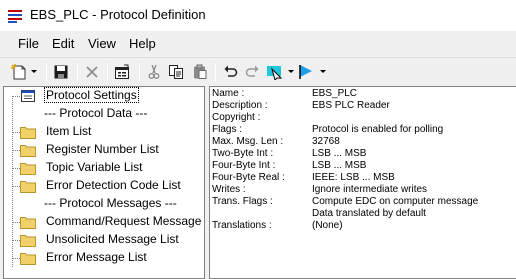  What do you see at coordinates (370, 189) in the screenshot?
I see `property-value: Ignore intermediate writes` at bounding box center [370, 189].